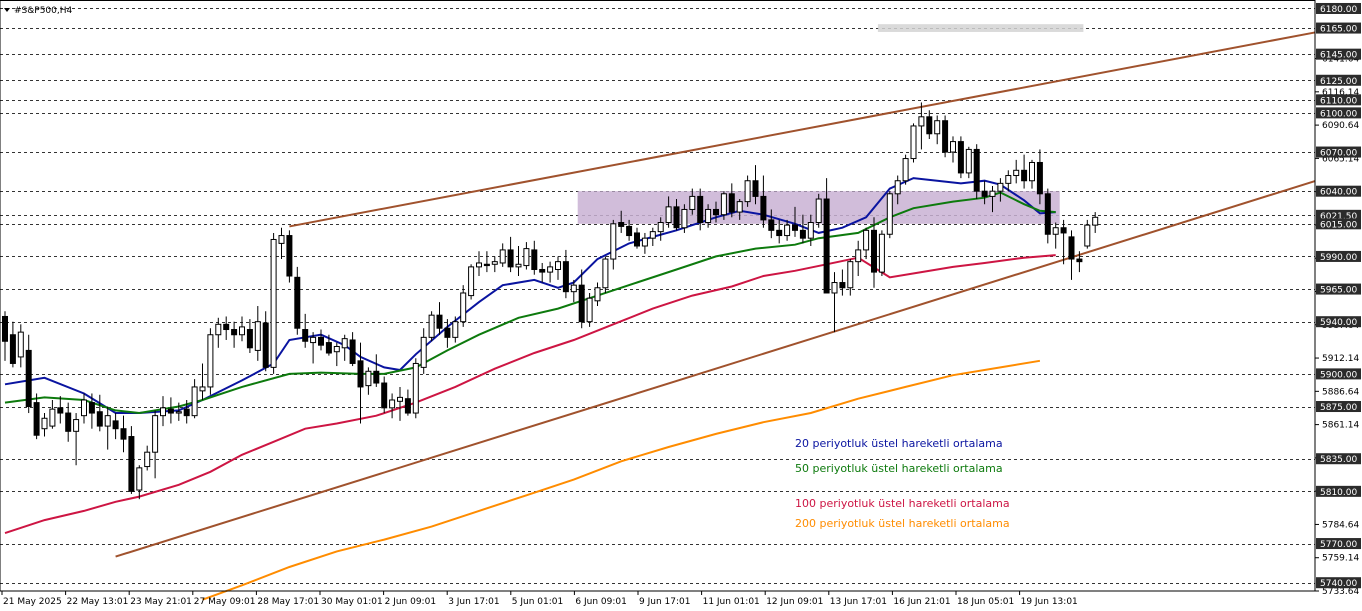 The image size is (1362, 611). Describe the element at coordinates (410, 602) in the screenshot. I see `time-tick-label: 2 Jun 09:01` at that location.